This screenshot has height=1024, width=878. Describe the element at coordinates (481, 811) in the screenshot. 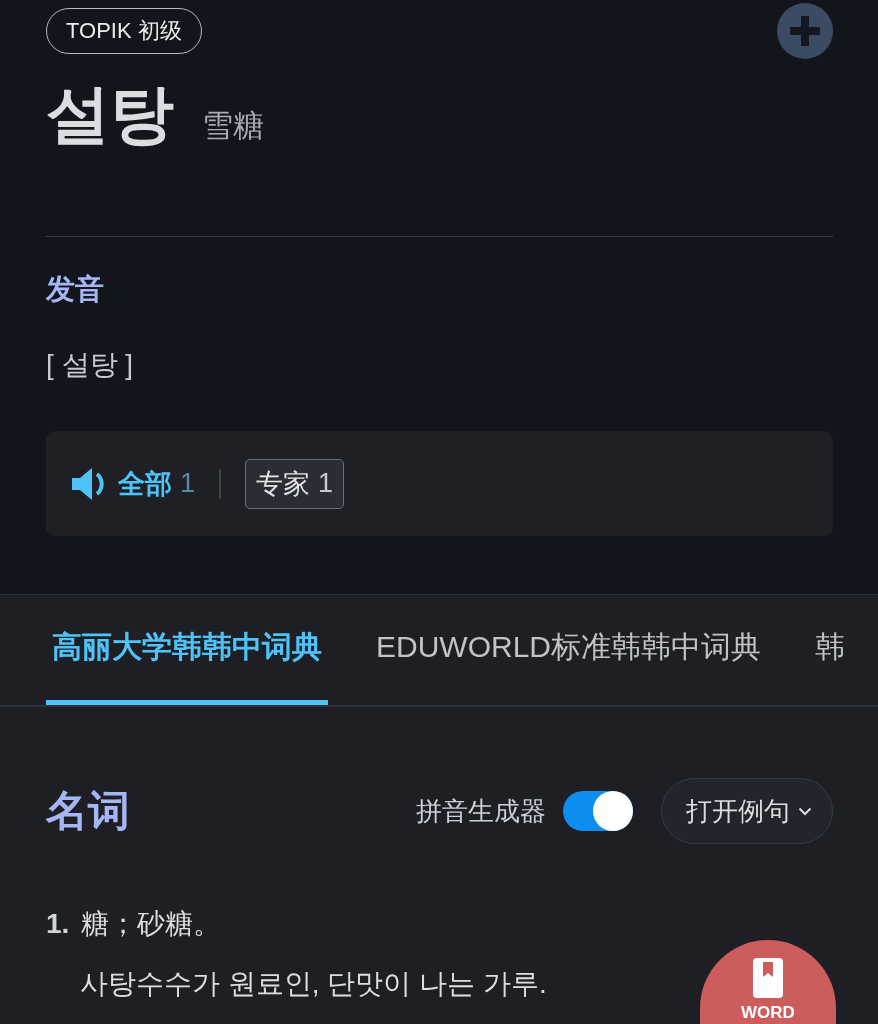

I see `toggle-label: 拼音生成器` at that location.